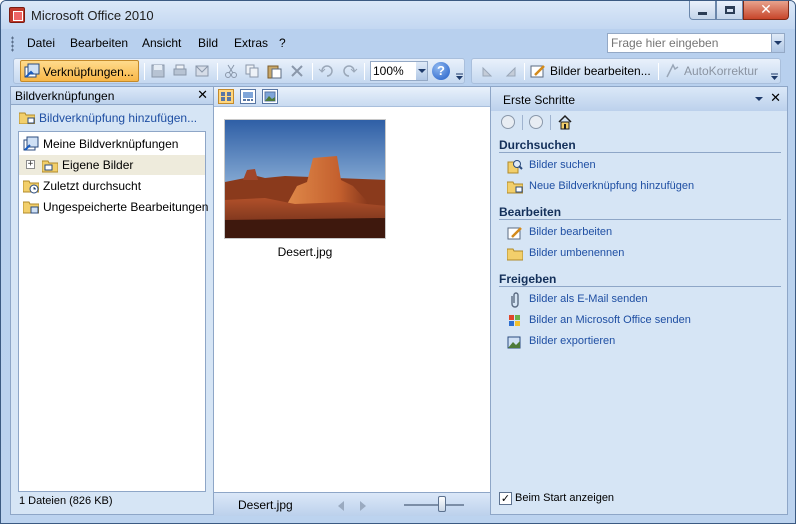  Describe the element at coordinates (158, 71) in the screenshot. I see `save-icon` at that location.